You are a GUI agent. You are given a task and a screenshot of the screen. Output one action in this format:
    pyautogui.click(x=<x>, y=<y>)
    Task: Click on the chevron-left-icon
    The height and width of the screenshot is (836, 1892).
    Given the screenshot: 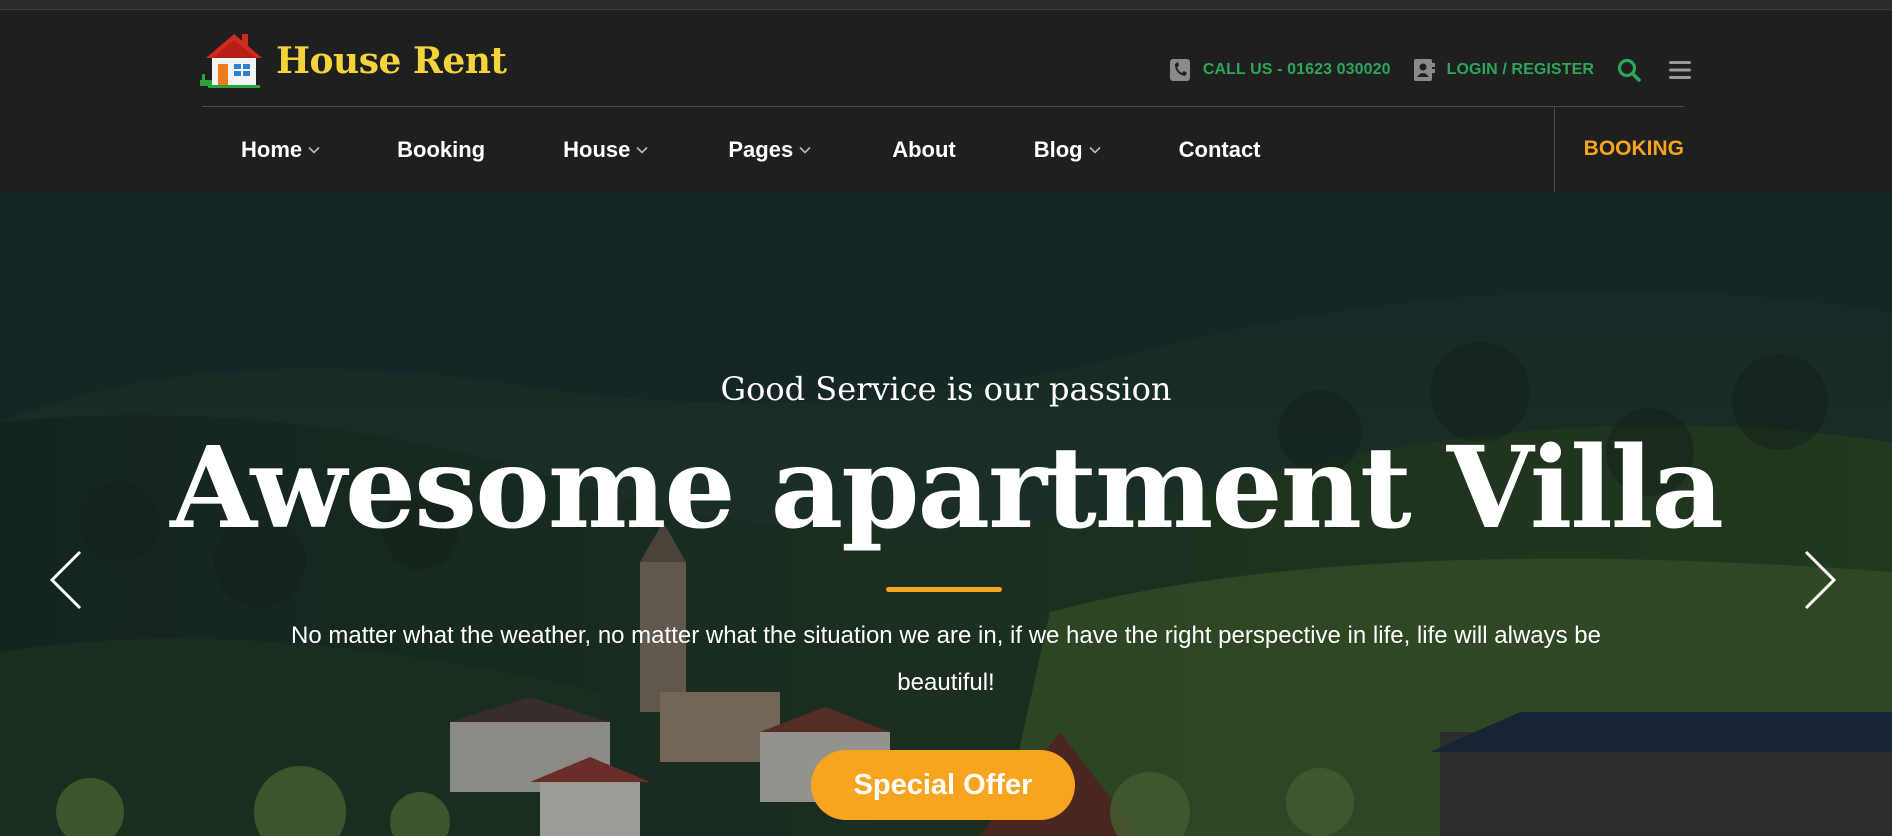 What is the action you would take?
    pyautogui.click(x=66, y=580)
    